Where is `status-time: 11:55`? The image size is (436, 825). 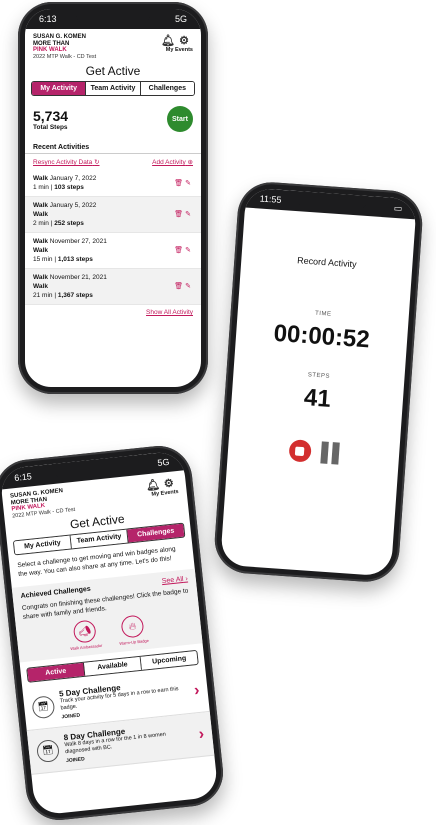 status-time: 11:55 is located at coordinates (270, 199).